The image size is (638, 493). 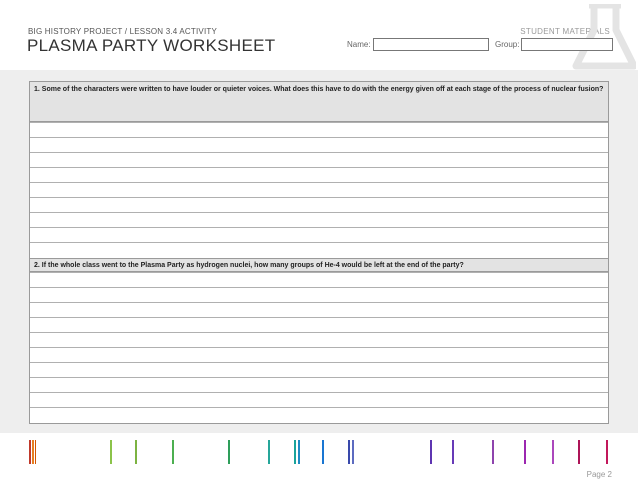 I want to click on group-label: Group:, so click(x=507, y=44).